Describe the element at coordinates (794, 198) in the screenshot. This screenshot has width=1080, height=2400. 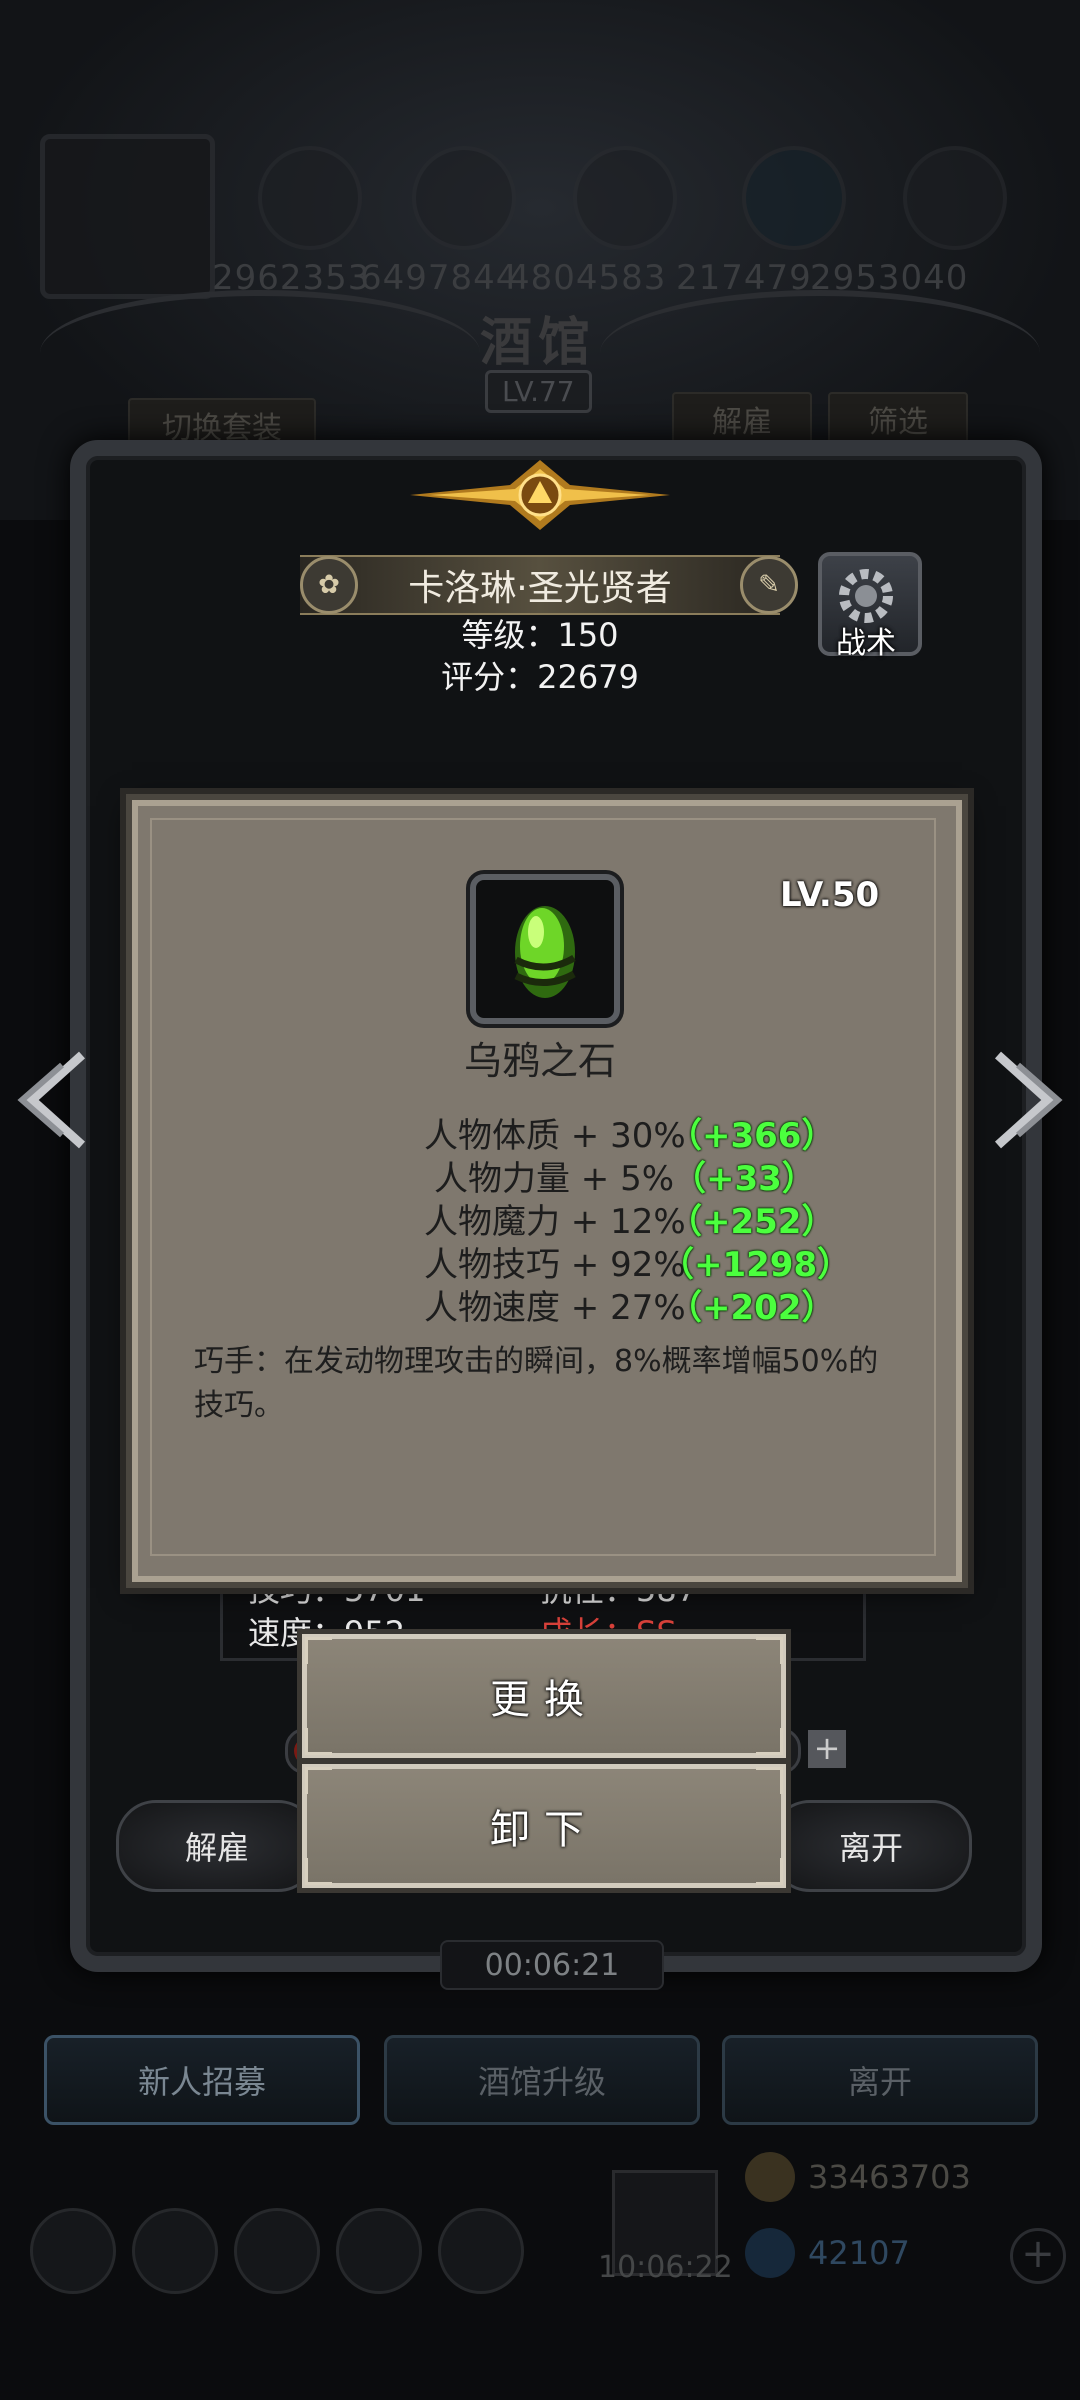
I see `crystal-resource-icon` at that location.